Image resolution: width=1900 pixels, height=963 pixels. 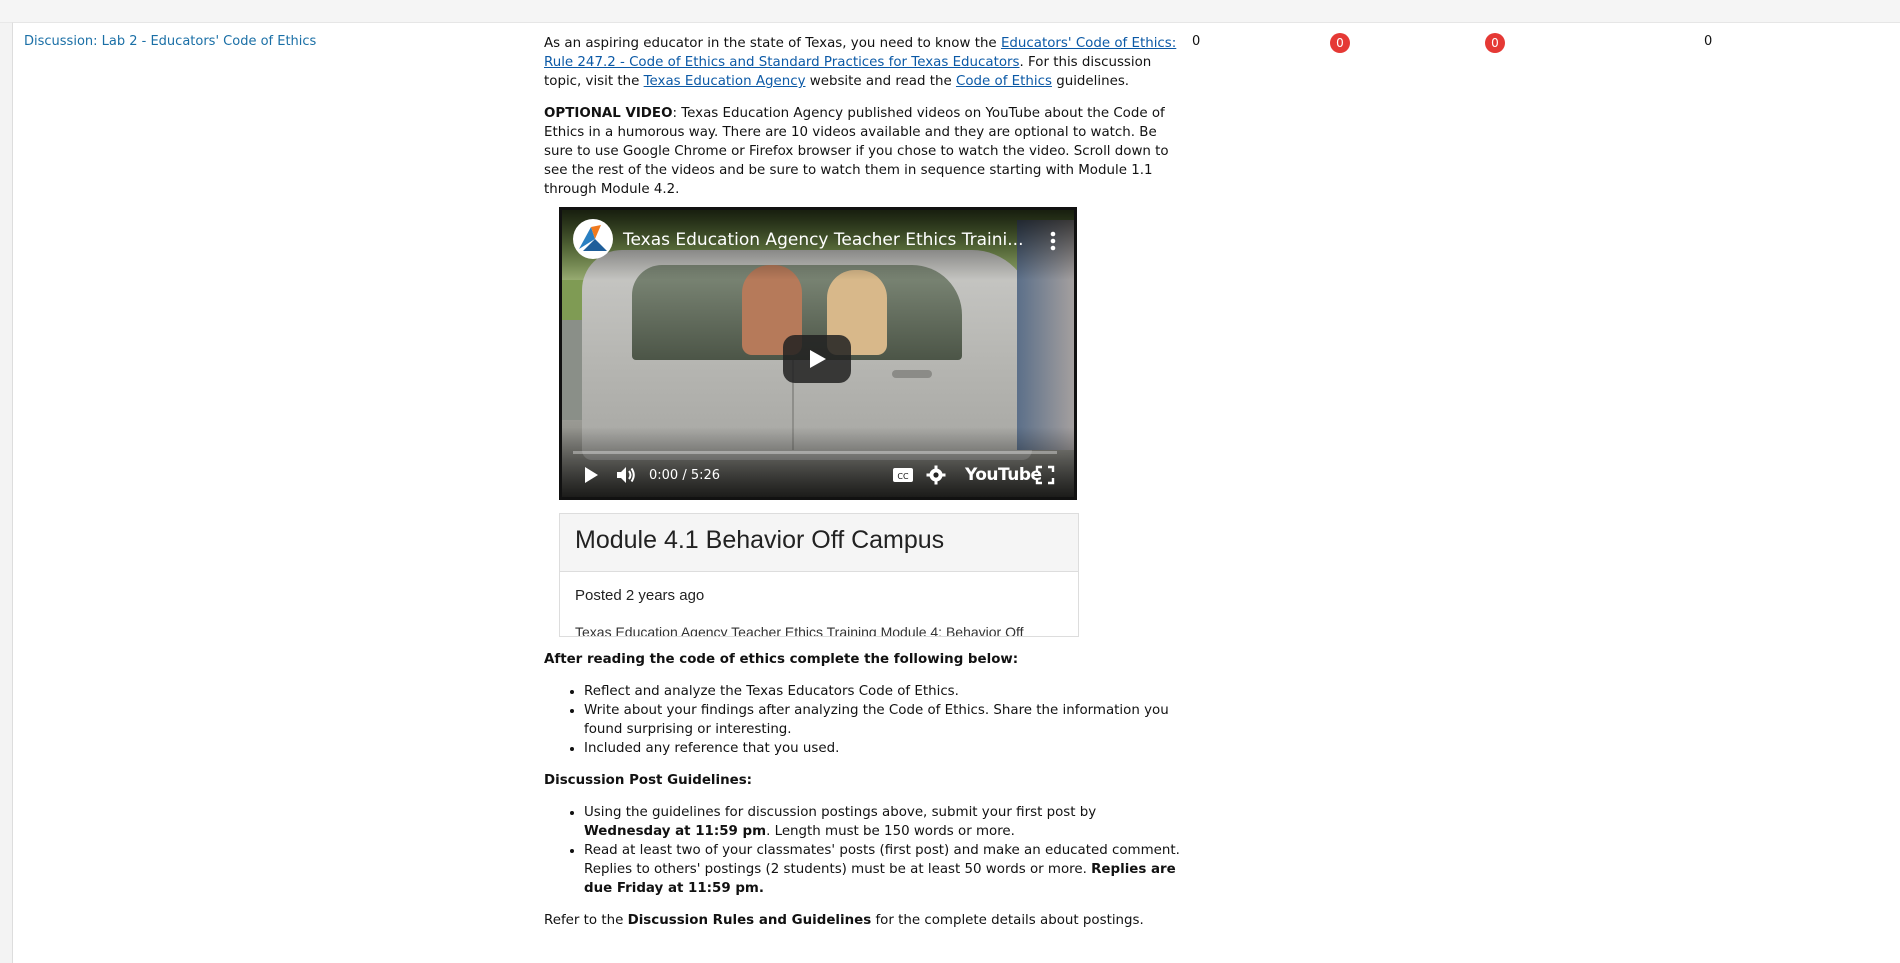 What do you see at coordinates (1495, 43) in the screenshot?
I see `unread-replies-badge: 0` at bounding box center [1495, 43].